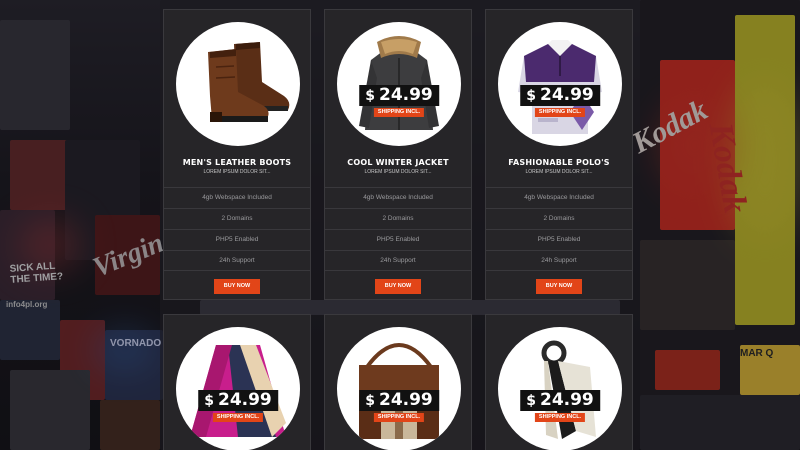 This screenshot has height=450, width=800. I want to click on jacket-icon, so click(399, 83).